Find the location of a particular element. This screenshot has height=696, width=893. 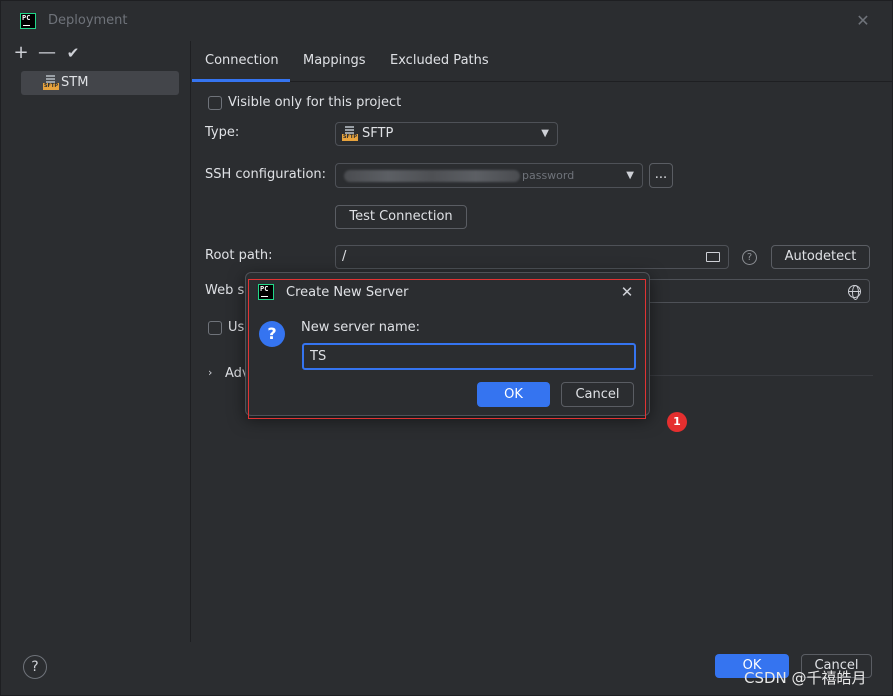

use-option-label: Us is located at coordinates (236, 327).